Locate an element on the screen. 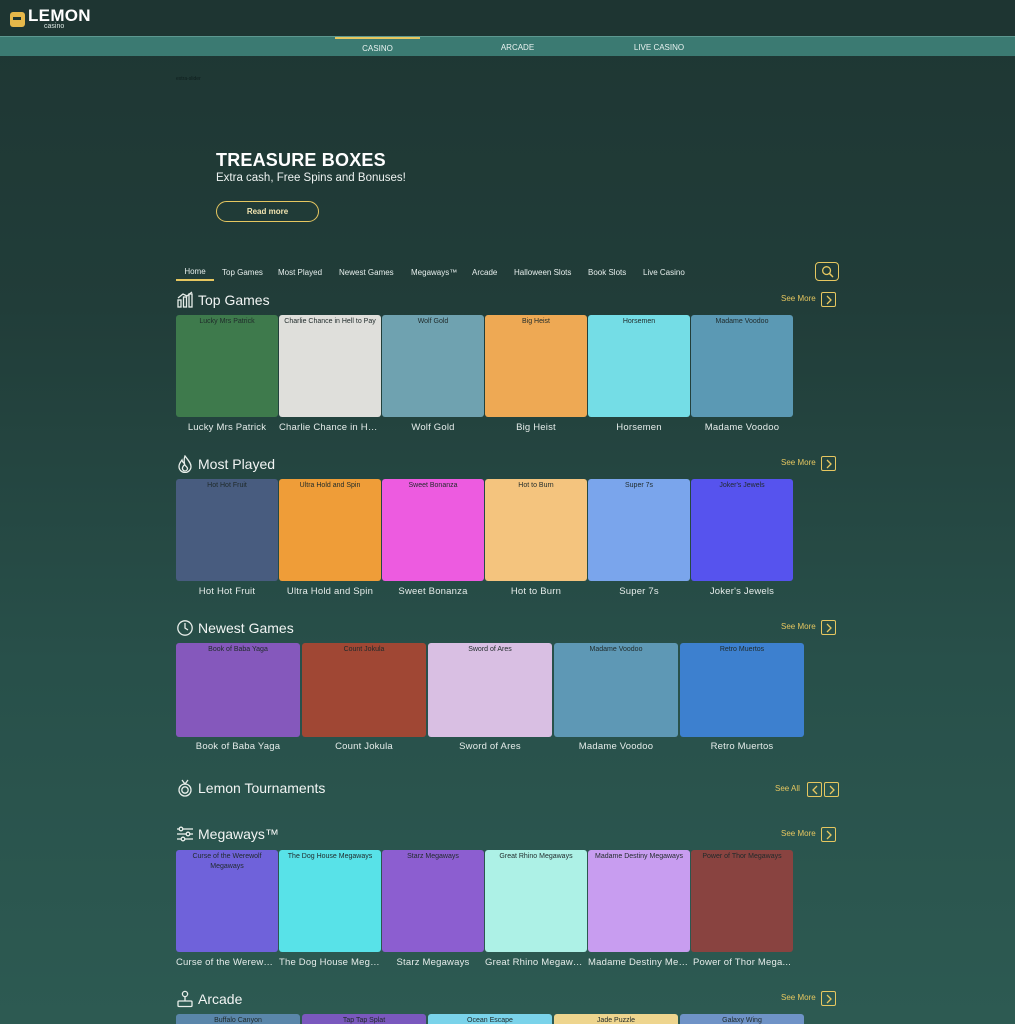 This screenshot has height=1024, width=1015. game-tile: Hot Hot Fruit is located at coordinates (227, 530).